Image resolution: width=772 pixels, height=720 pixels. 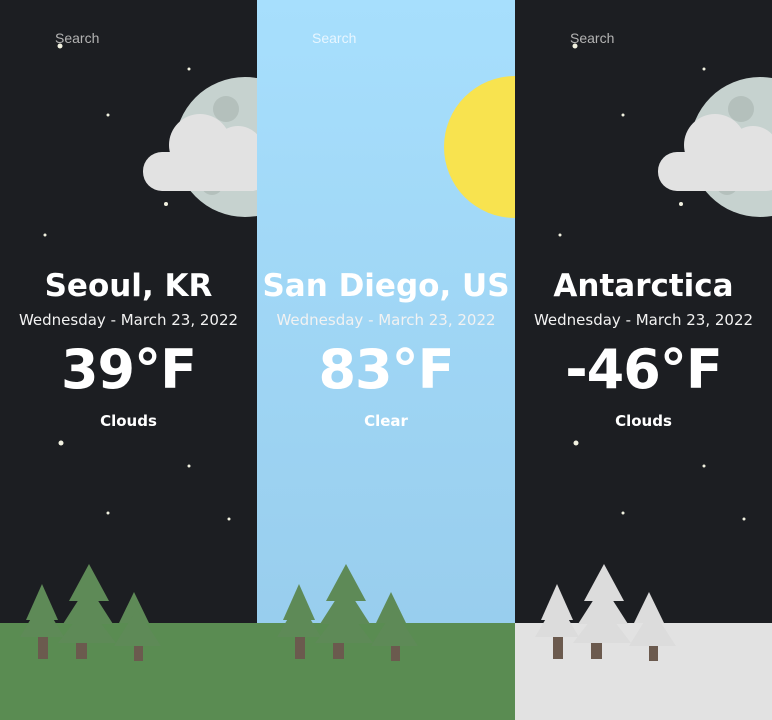 What do you see at coordinates (479, 147) in the screenshot?
I see `sun-icon` at bounding box center [479, 147].